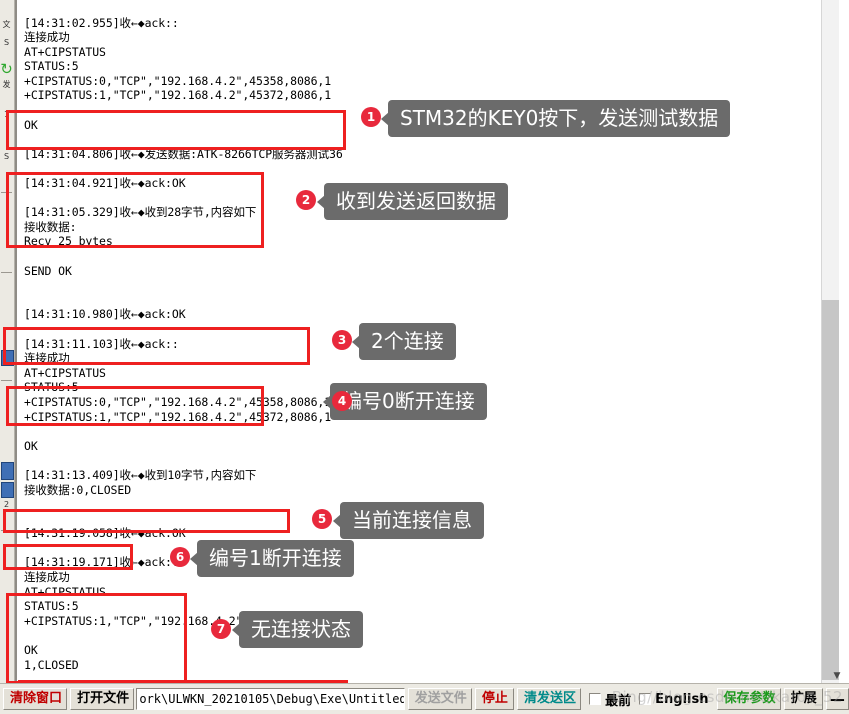  Describe the element at coordinates (306, 200) in the screenshot. I see `callout-badge-2: 2` at that location.